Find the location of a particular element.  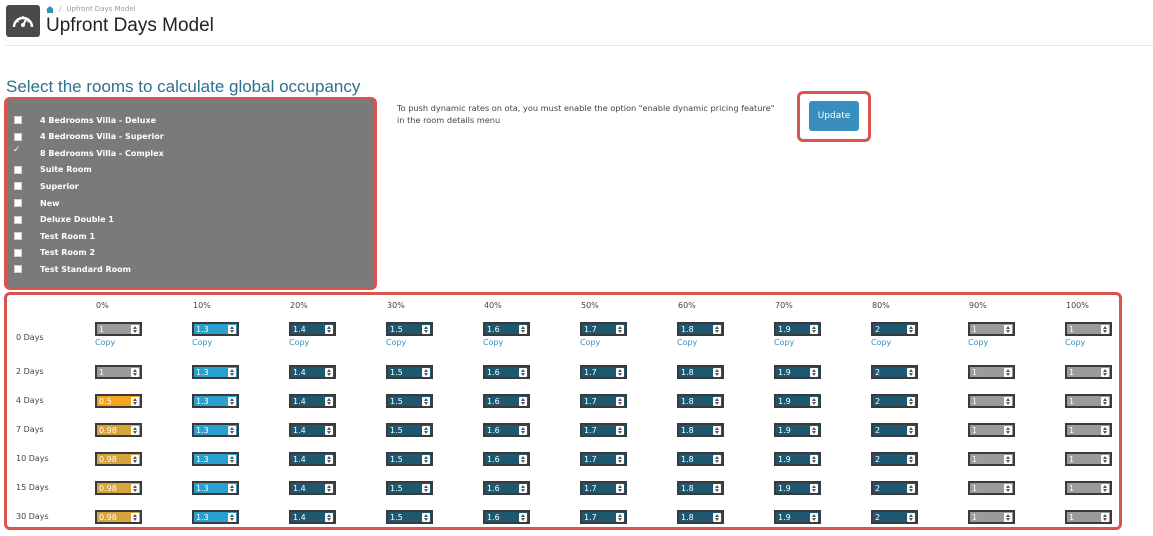

room-option: Suite Room is located at coordinates (53, 170).